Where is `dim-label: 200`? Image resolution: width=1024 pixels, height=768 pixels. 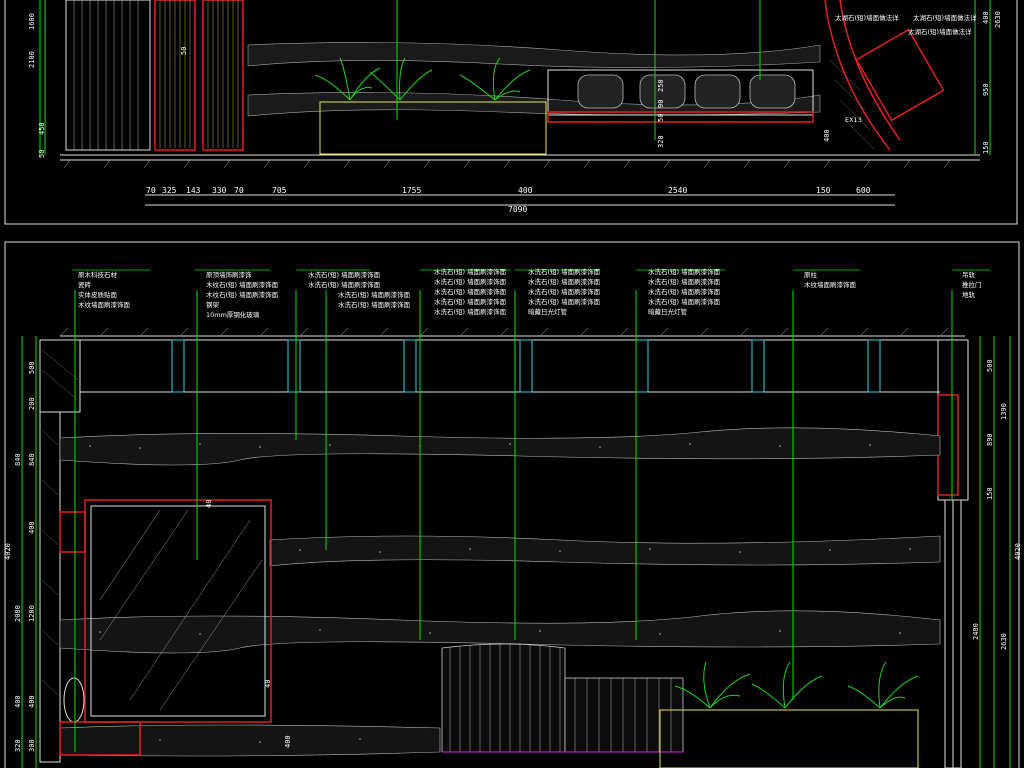 dim-label: 200 is located at coordinates (32, 403).